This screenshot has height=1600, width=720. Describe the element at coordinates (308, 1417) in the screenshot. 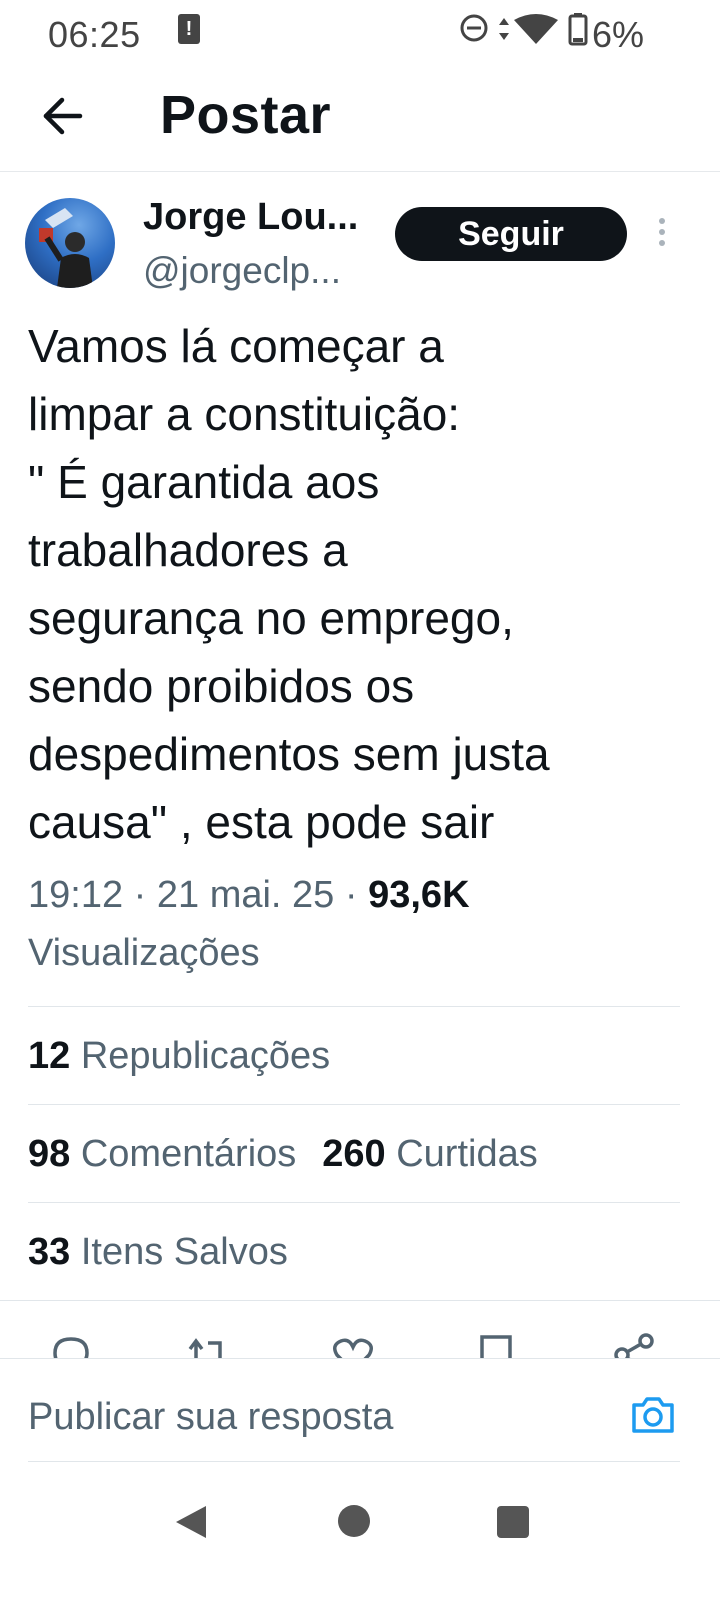

I see `reply-input` at that location.